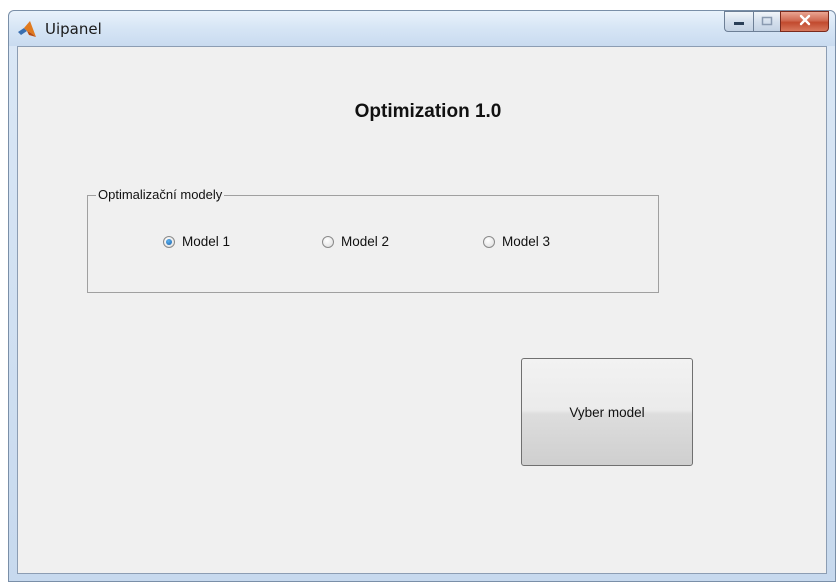  Describe the element at coordinates (73, 29) in the screenshot. I see `window-title: Uipanel` at that location.